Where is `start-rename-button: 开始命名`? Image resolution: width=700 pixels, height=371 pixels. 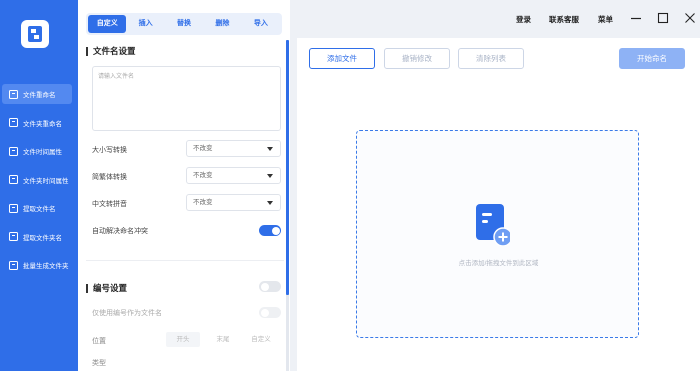
start-rename-button: 开始命名 is located at coordinates (652, 58).